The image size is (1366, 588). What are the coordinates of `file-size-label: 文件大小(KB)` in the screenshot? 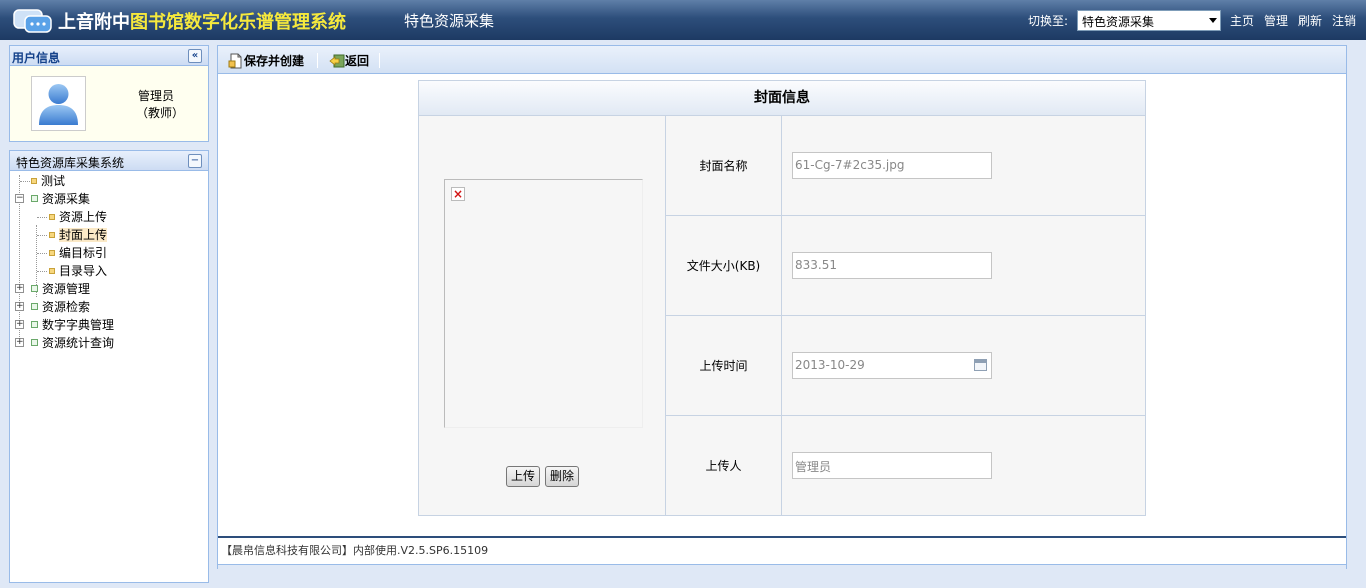 It's located at (723, 266).